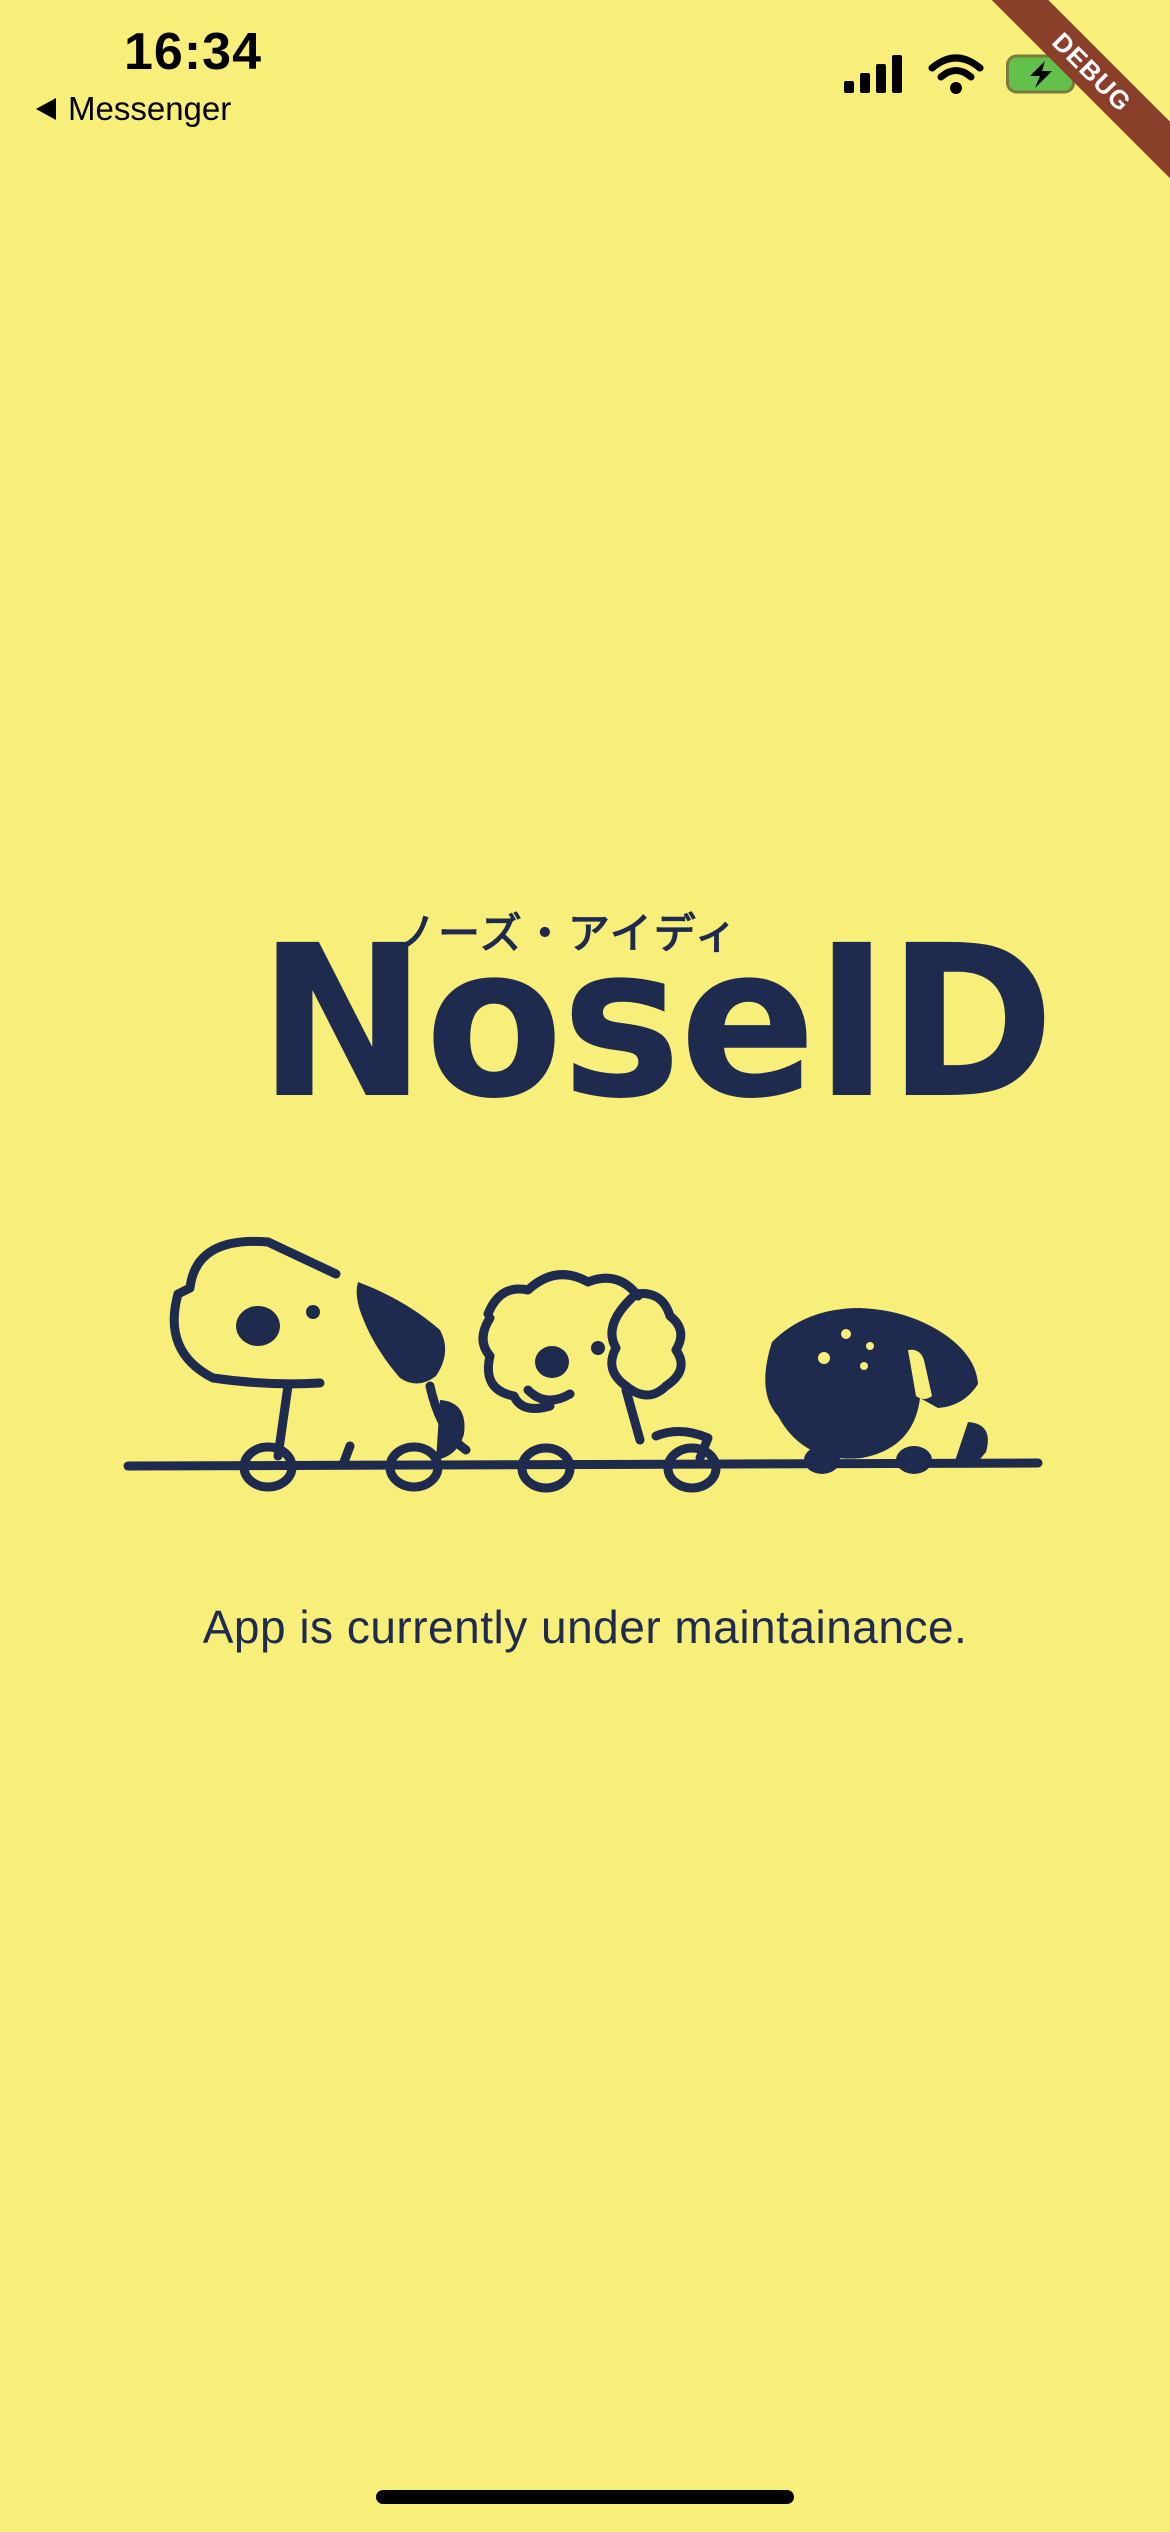  Describe the element at coordinates (585, 70) in the screenshot. I see `status-bar: 16:34 Messenger` at that location.